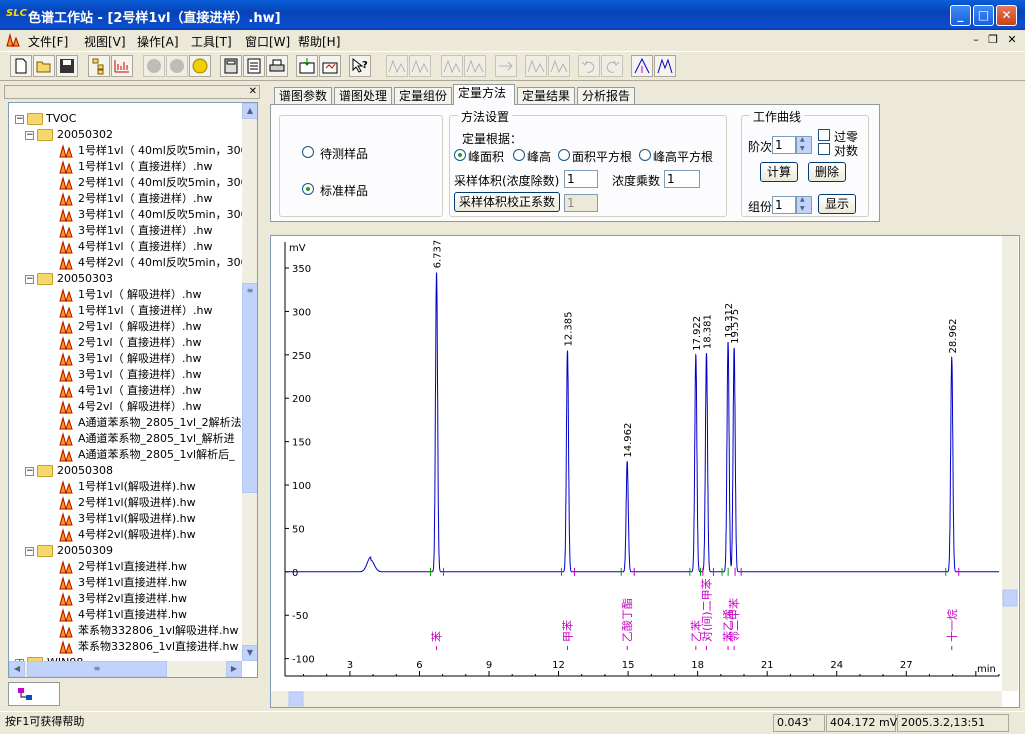  Describe the element at coordinates (360, 66) in the screenshot. I see `context-help-icon: ?` at that location.